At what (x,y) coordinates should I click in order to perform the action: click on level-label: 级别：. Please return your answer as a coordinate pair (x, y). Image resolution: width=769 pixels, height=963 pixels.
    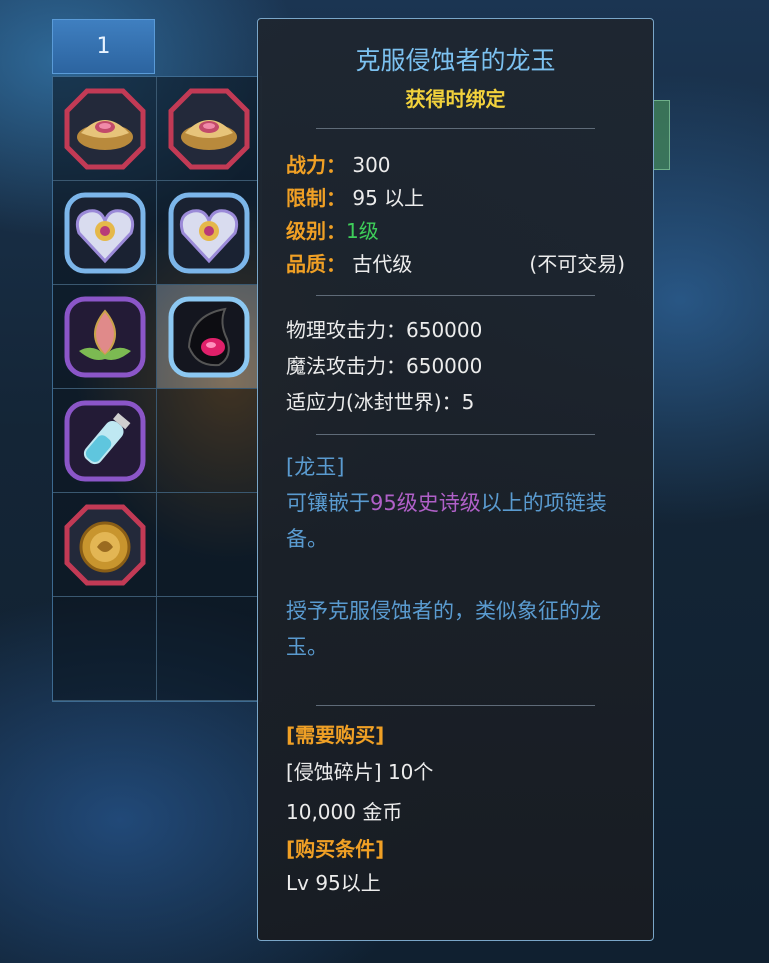
    Looking at the image, I should click on (316, 231).